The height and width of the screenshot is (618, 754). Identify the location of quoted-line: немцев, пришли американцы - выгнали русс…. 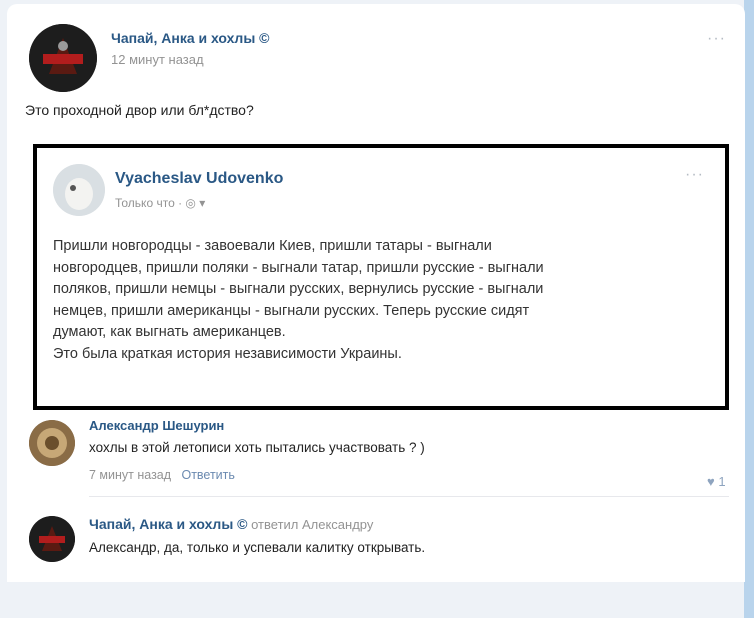
(291, 310).